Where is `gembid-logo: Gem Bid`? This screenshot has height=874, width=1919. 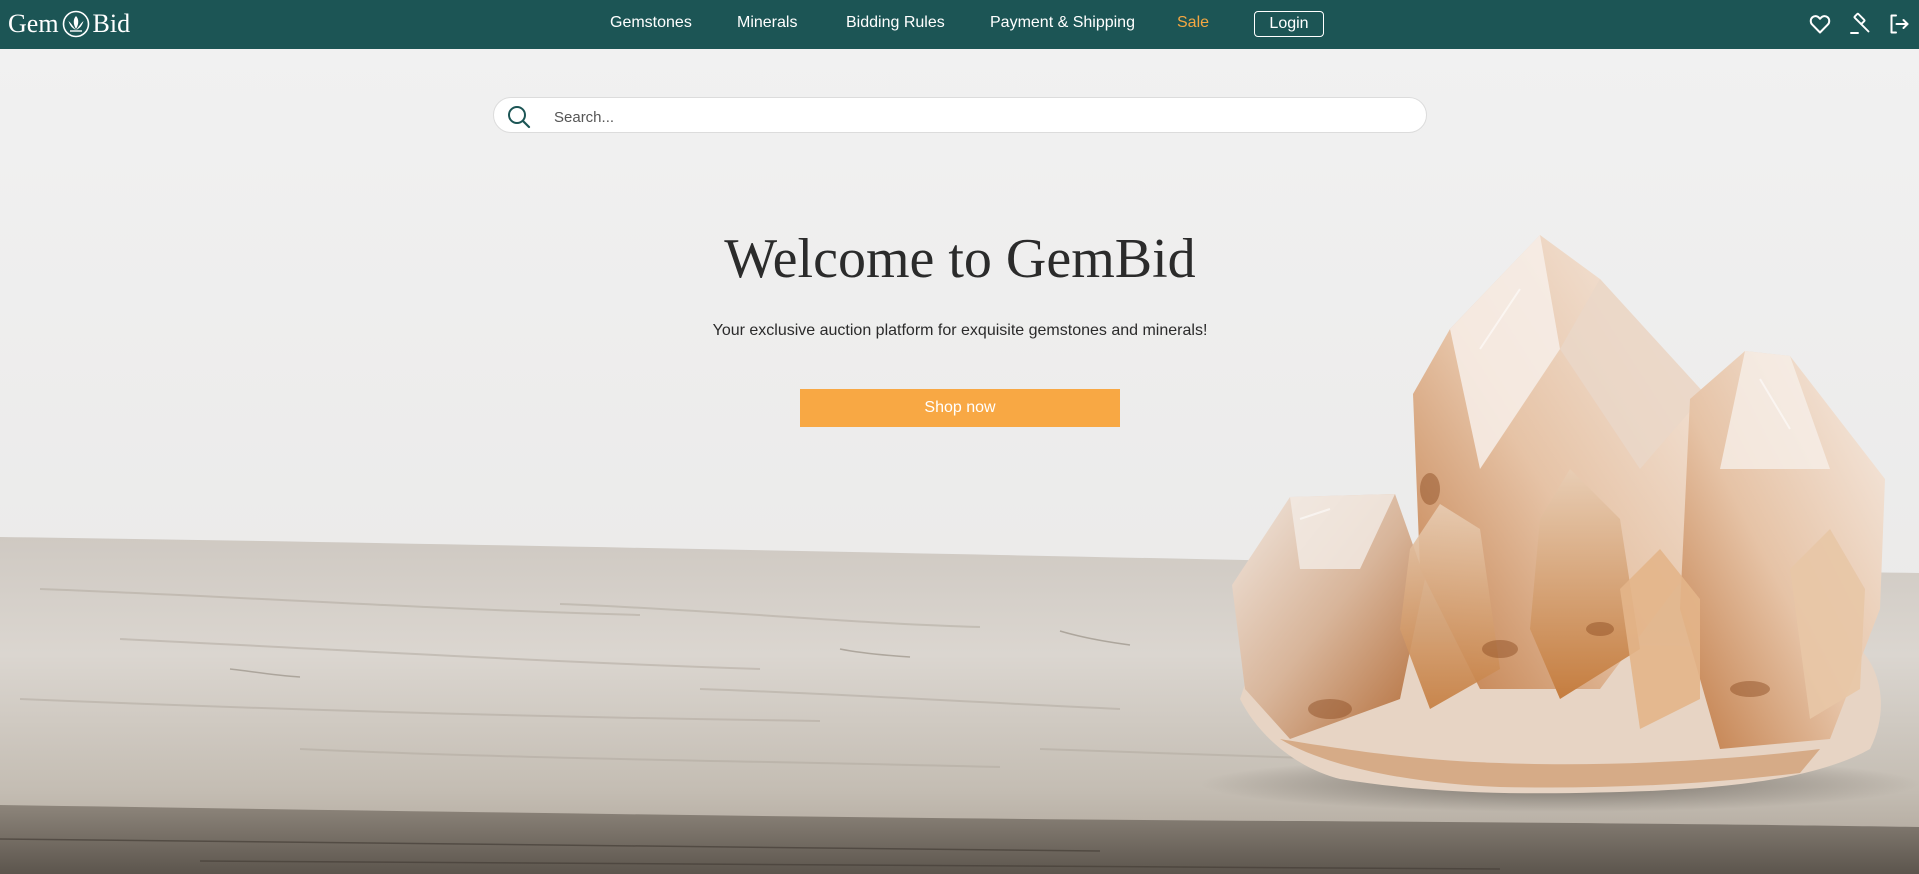
gembid-logo: Gem Bid is located at coordinates (69, 24).